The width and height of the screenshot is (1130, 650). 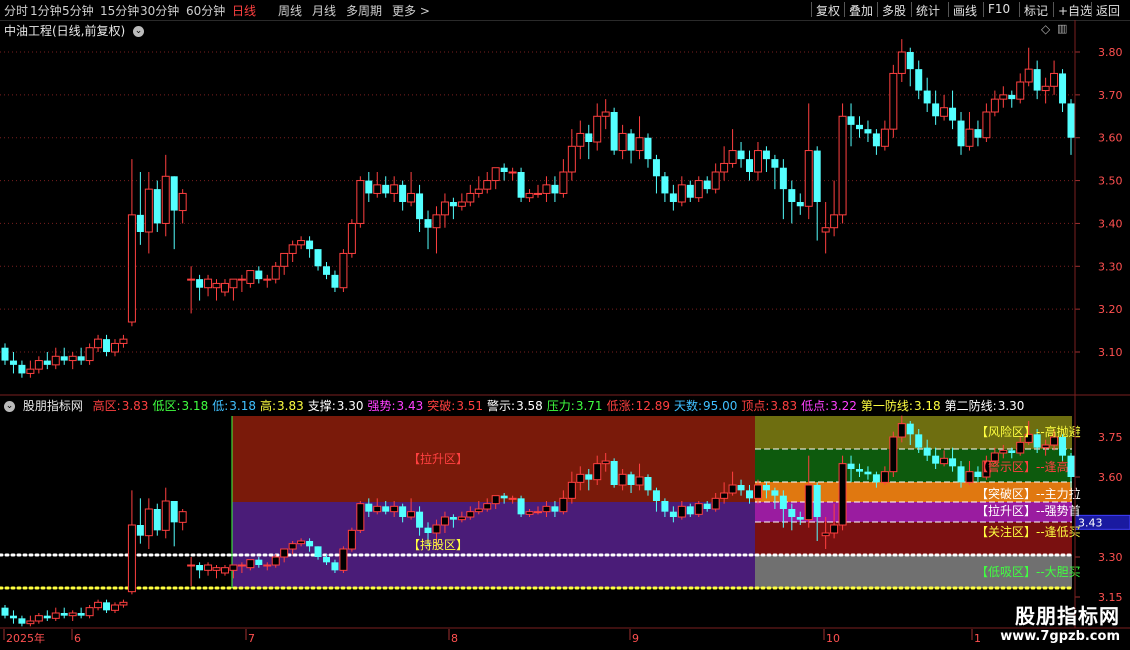 I want to click on indicator-item: 第一防线:3.18, so click(x=901, y=406).